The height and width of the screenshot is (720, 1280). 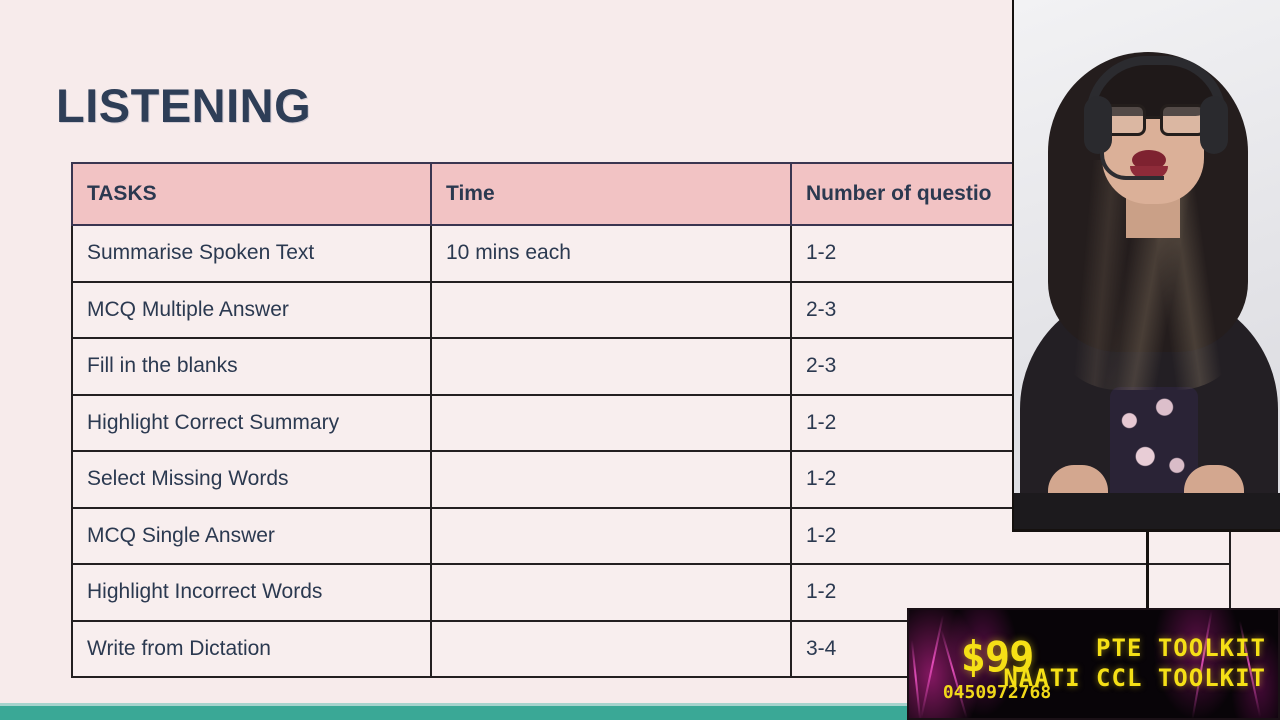 I want to click on glasses-bridge, so click(x=1154, y=117).